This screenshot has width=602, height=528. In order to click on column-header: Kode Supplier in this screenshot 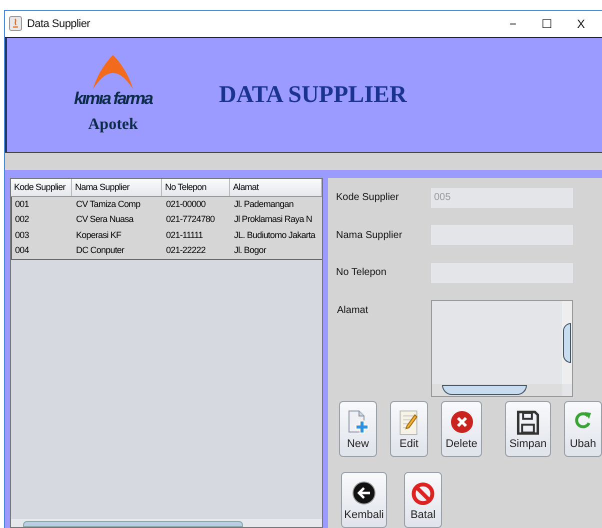, I will do `click(41, 187)`.